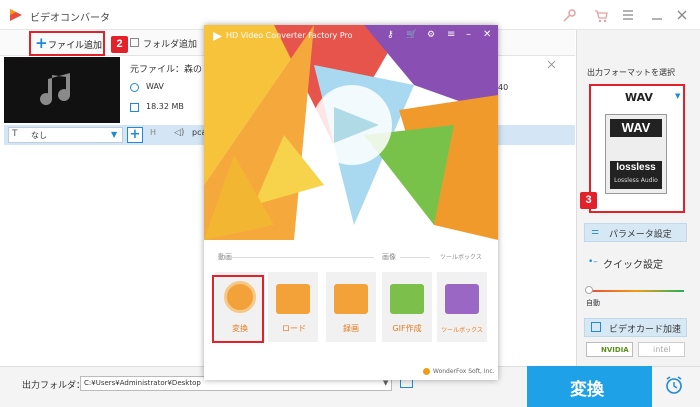  What do you see at coordinates (682, 15) in the screenshot?
I see `close-icon` at bounding box center [682, 15].